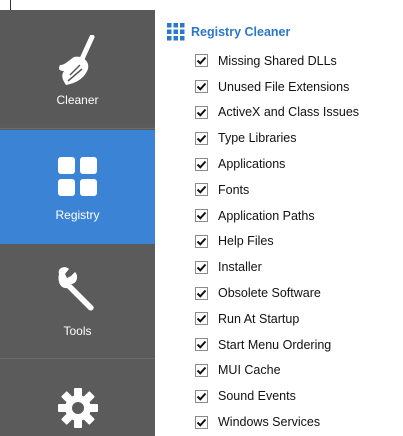  What do you see at coordinates (257, 138) in the screenshot?
I see `registry-option-label: Type Libraries` at bounding box center [257, 138].